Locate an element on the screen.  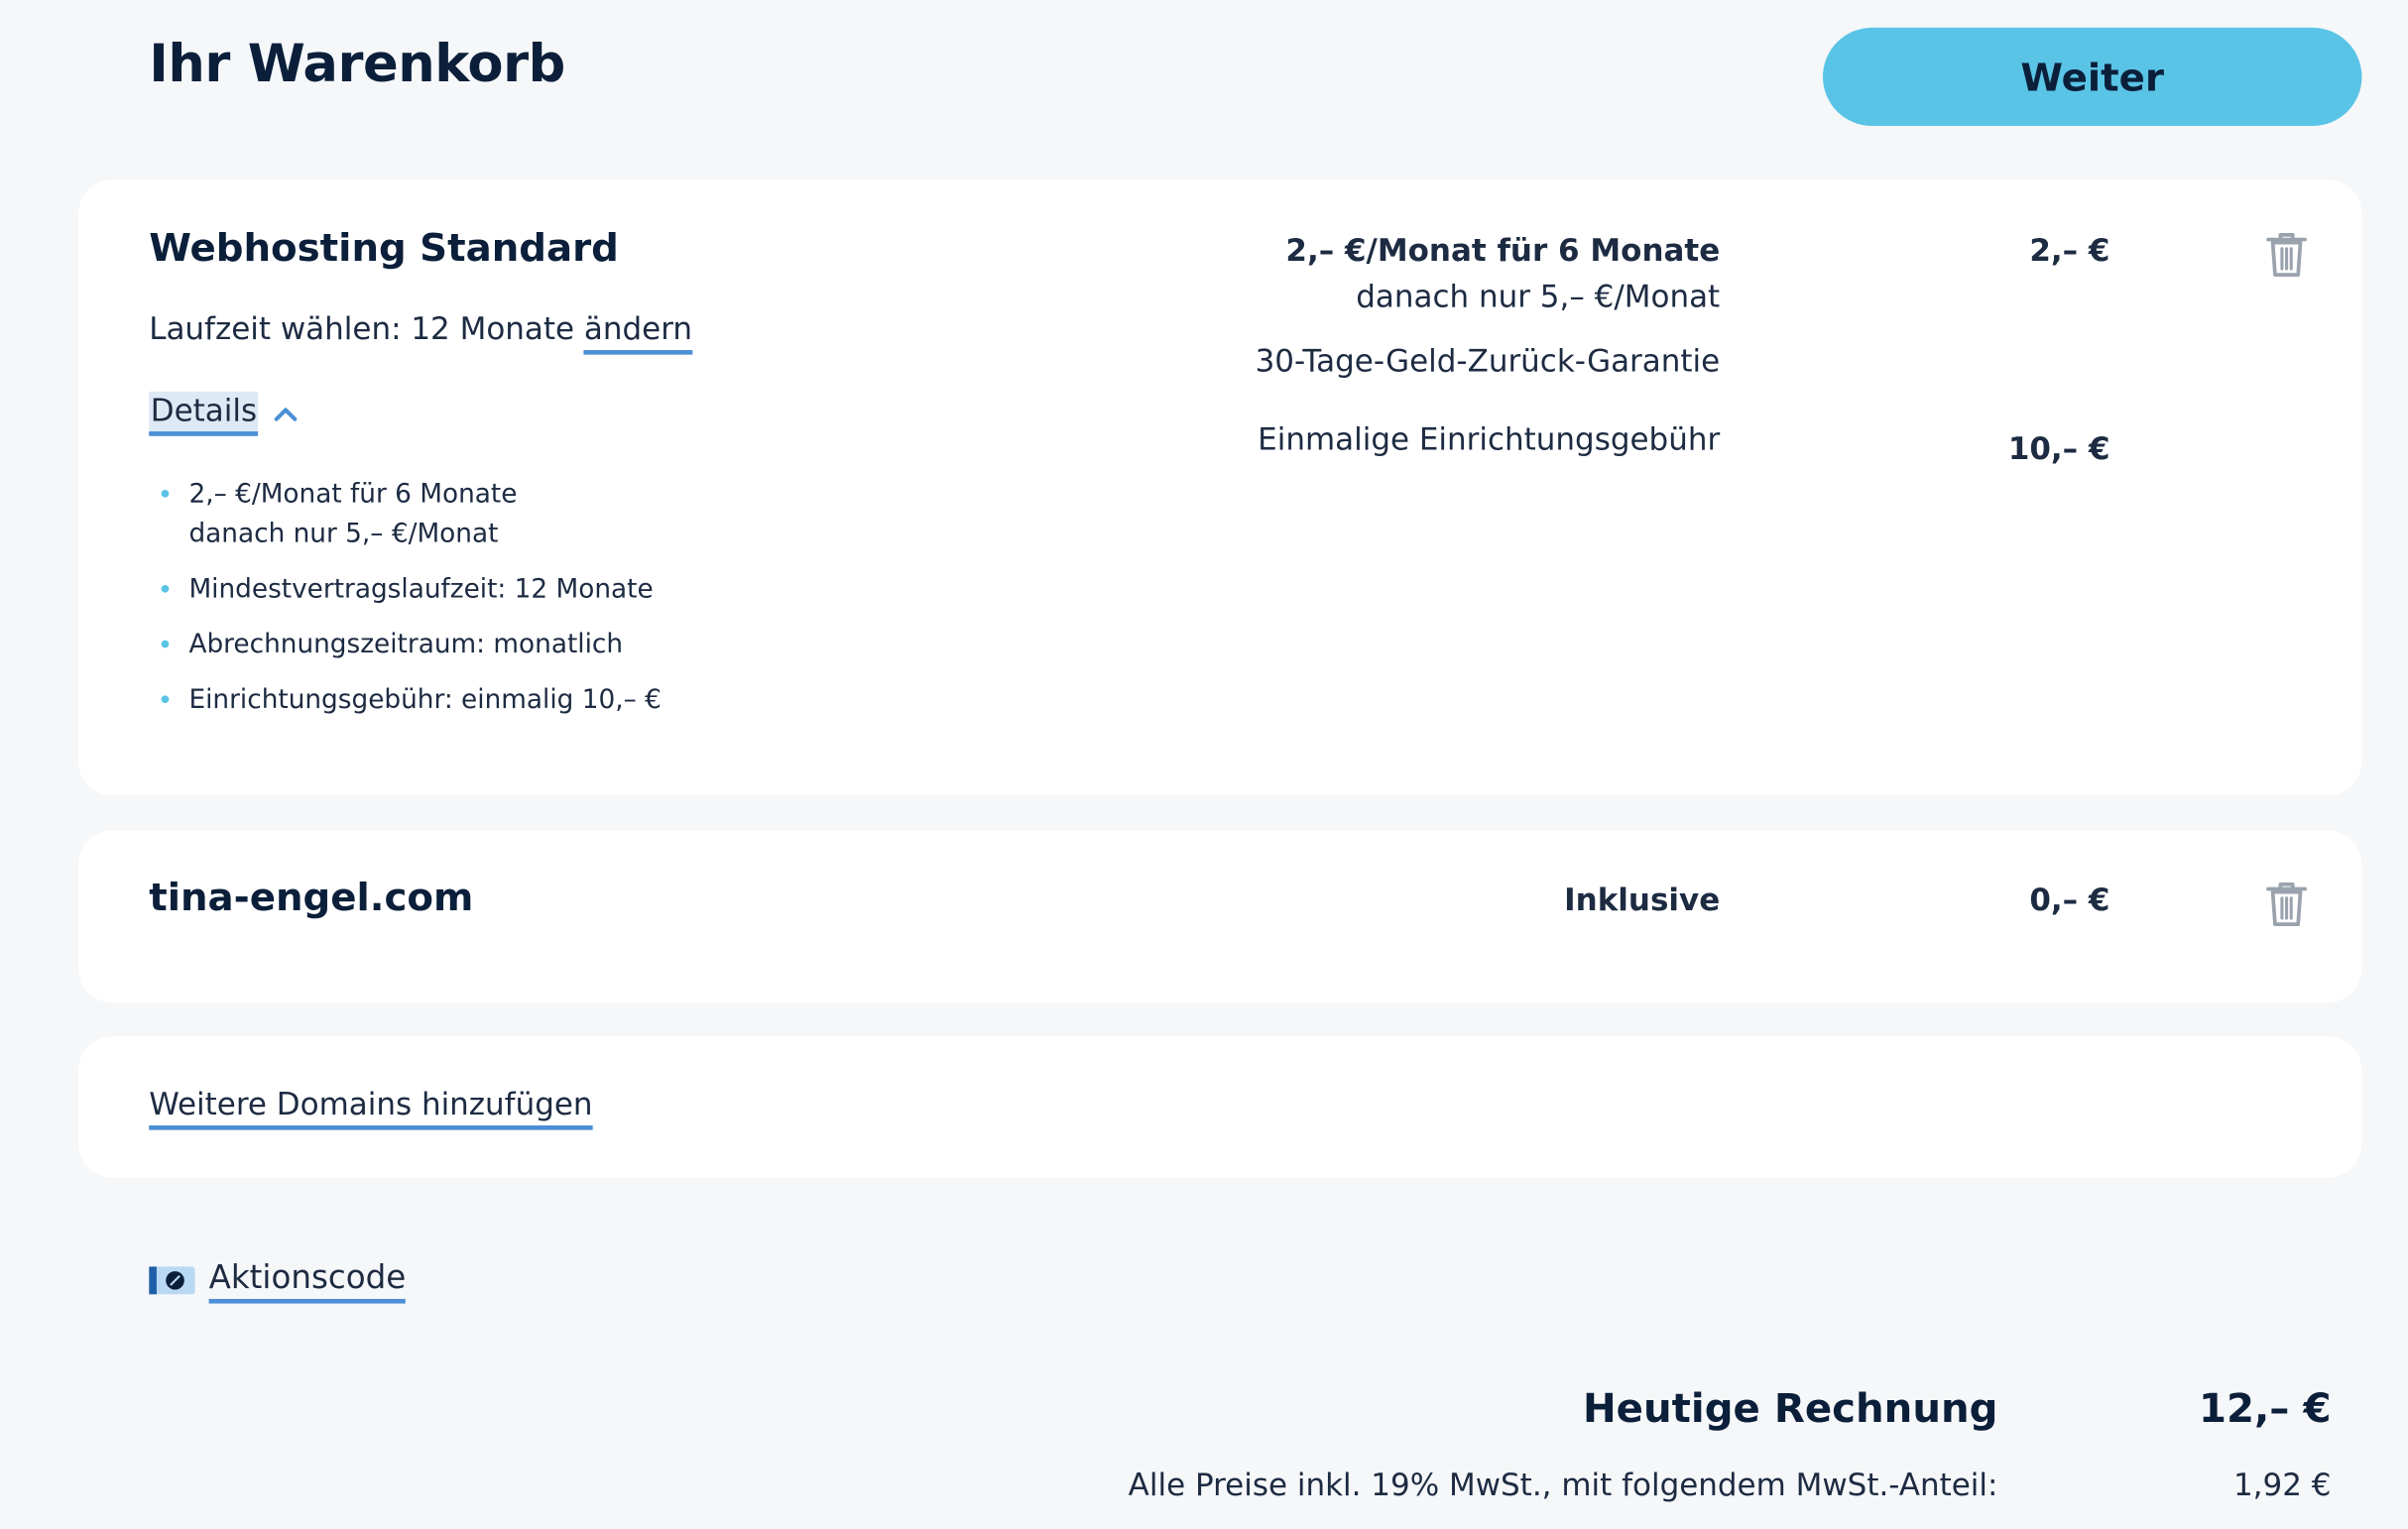
term-label: Laufzeit wählen: 12 Monate is located at coordinates (362, 328).